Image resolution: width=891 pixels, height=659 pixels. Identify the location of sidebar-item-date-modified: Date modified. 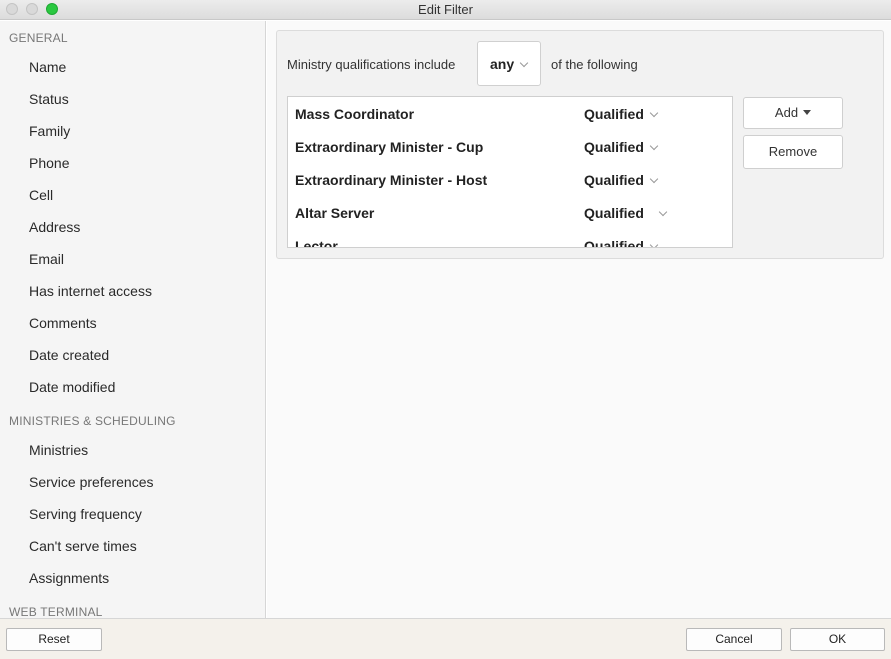
(72, 387).